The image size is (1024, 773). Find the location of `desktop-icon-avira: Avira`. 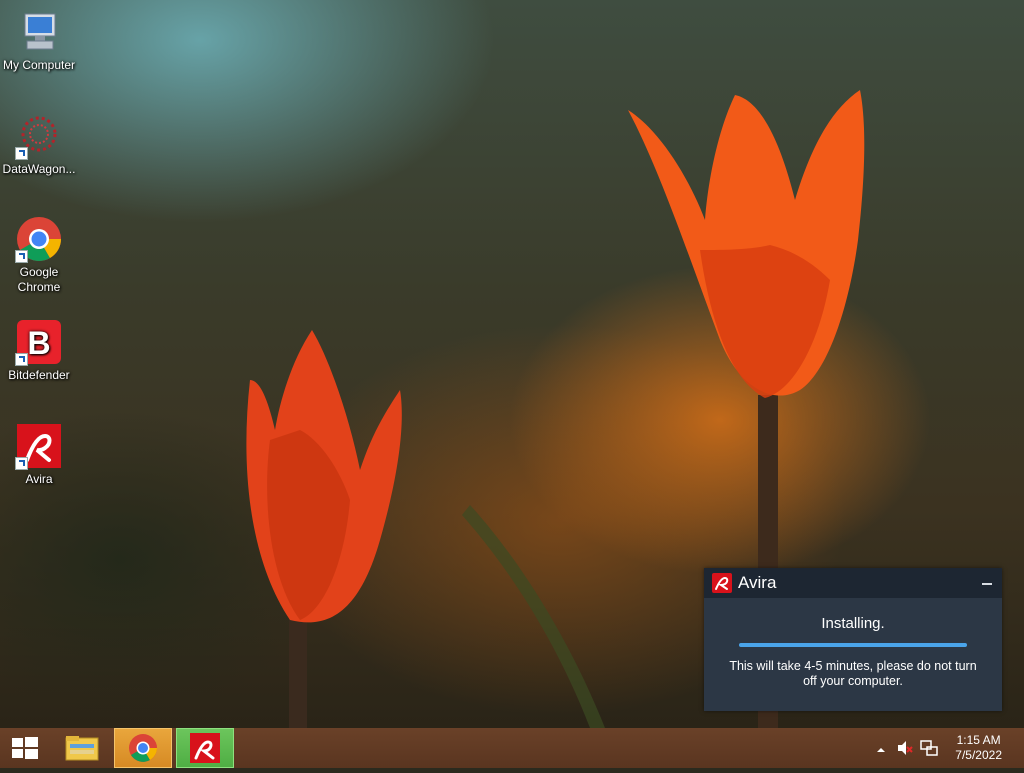

desktop-icon-avira: Avira is located at coordinates (39, 454).